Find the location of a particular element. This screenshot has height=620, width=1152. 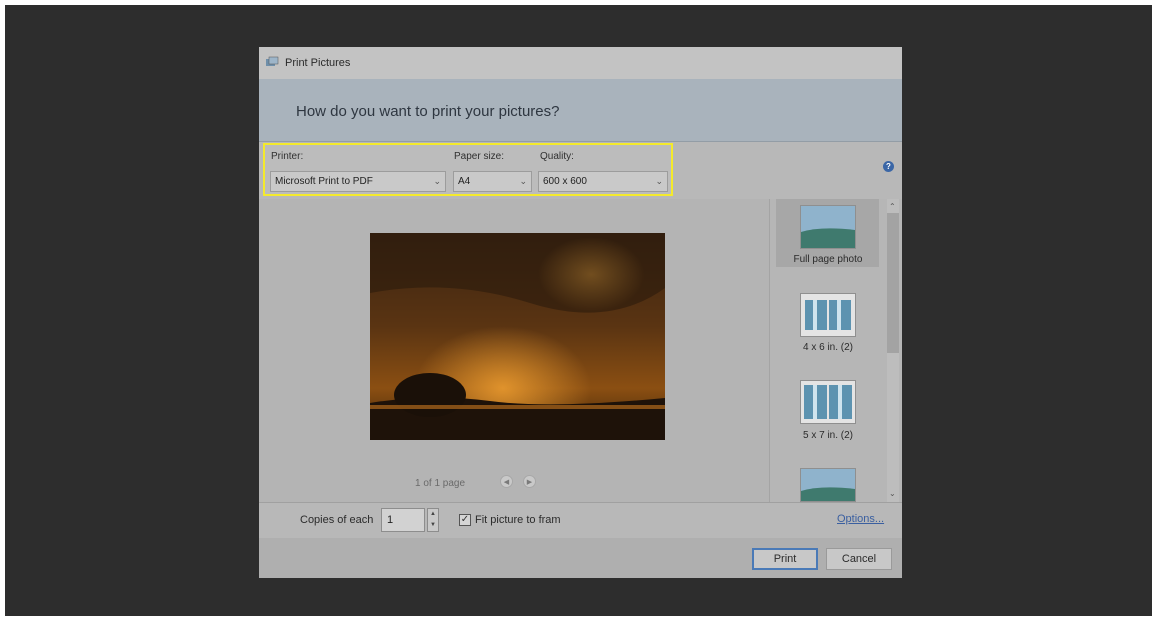

page-counter: 1 of 1 page is located at coordinates (440, 483).